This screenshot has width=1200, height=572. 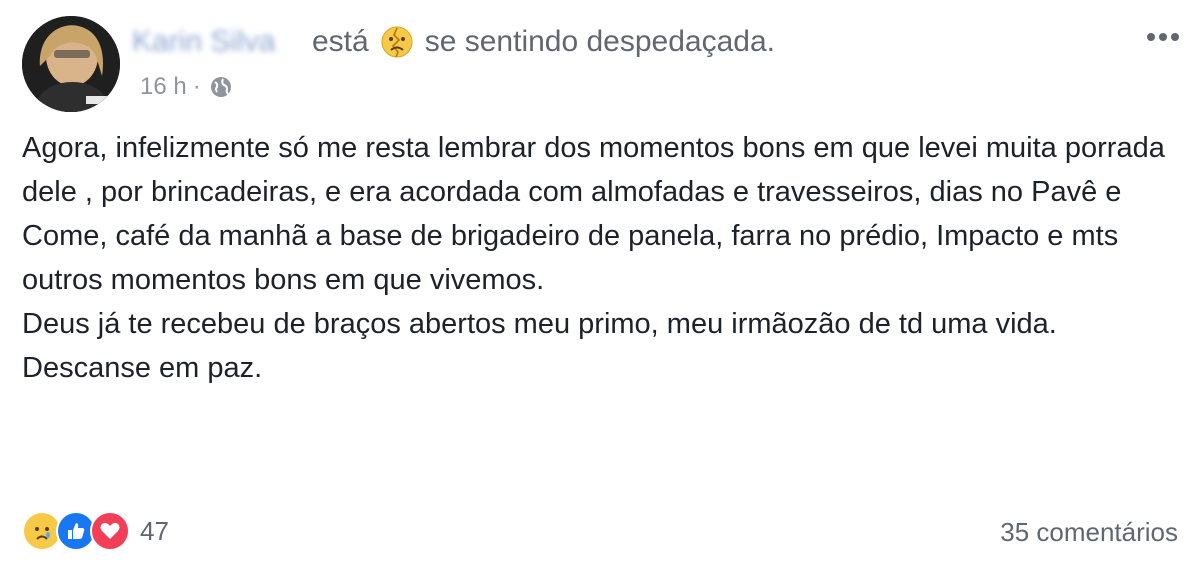 I want to click on verb-text: está, so click(x=340, y=41).